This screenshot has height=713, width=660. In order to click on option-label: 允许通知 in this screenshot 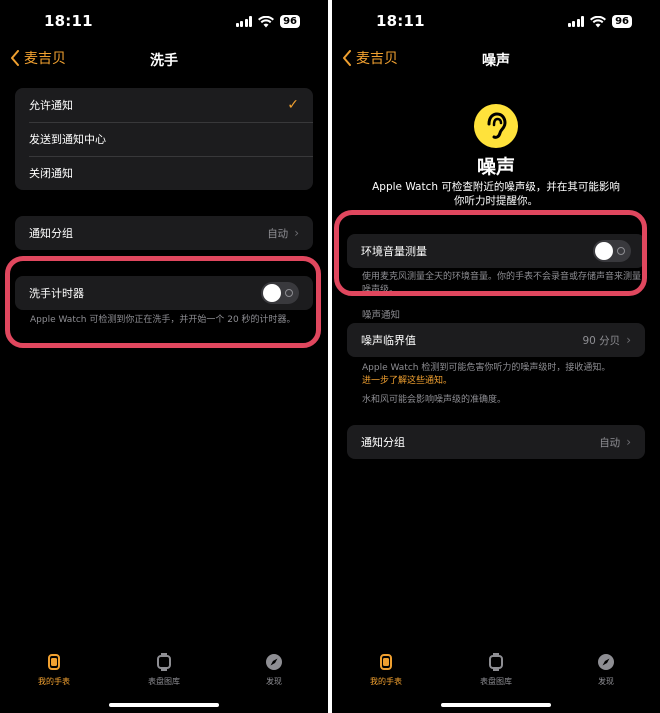, I will do `click(51, 105)`.